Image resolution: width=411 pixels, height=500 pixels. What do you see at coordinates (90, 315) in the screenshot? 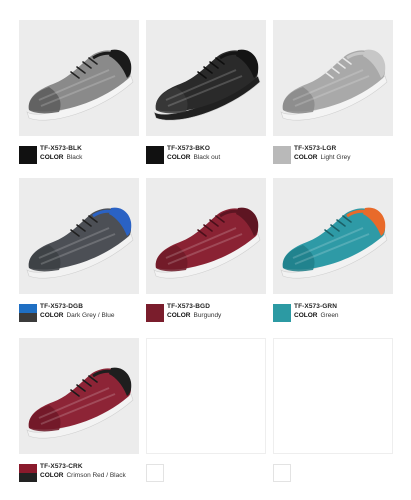
I see `color-name: Dark Grey / Blue` at bounding box center [90, 315].